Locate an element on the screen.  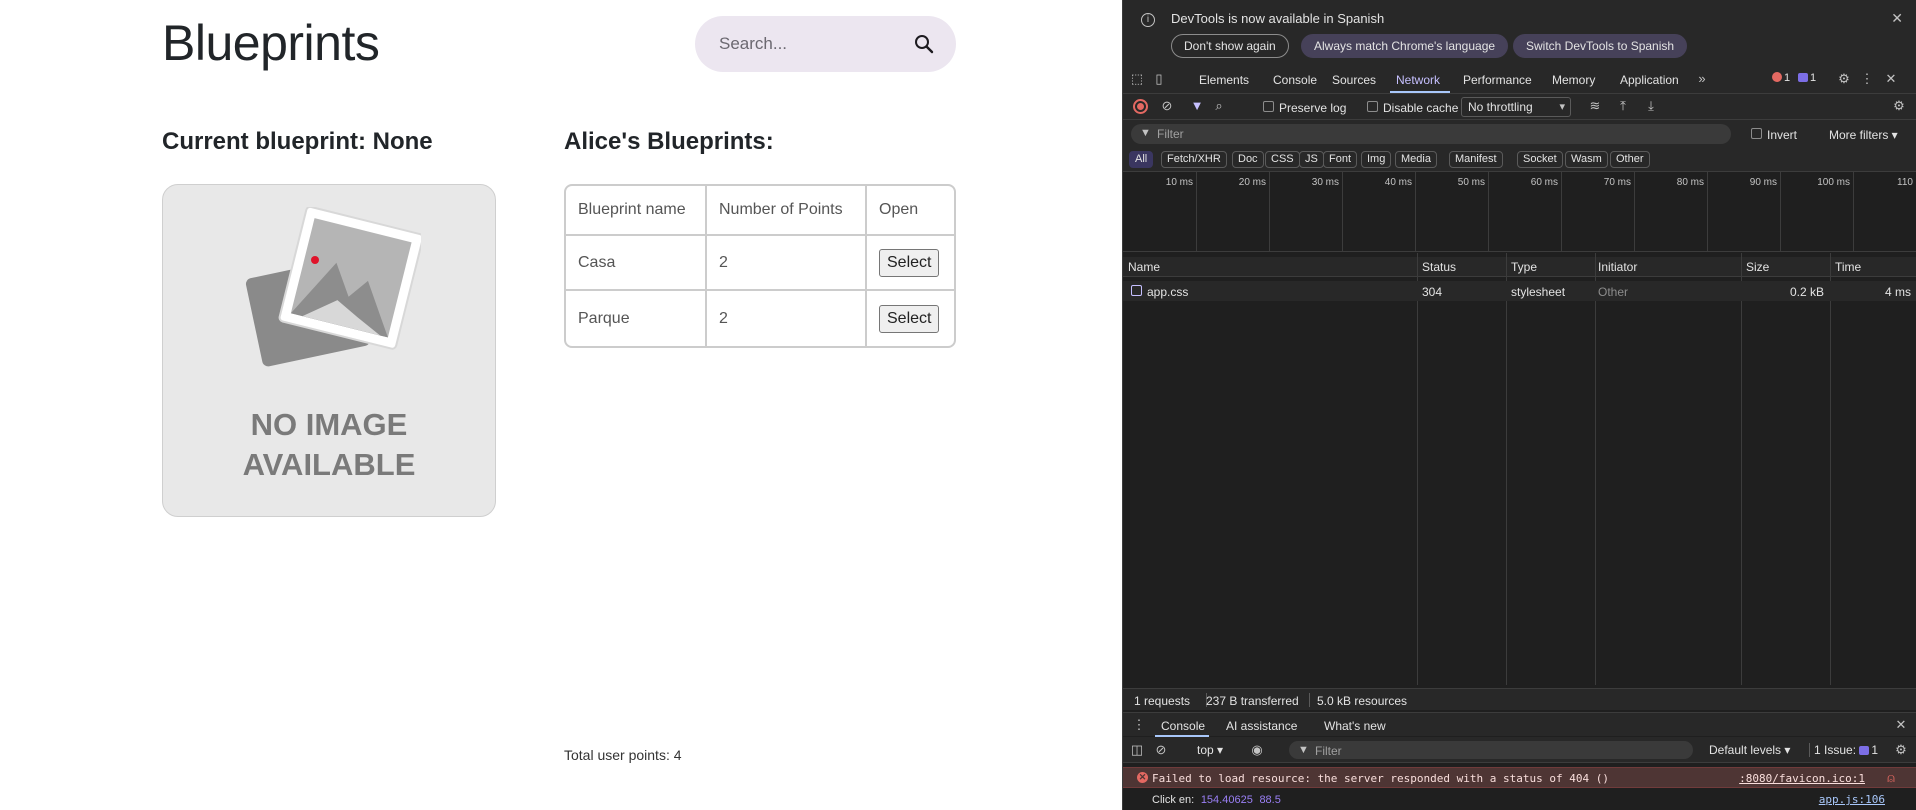
error-count-badge: 1 is located at coordinates (1781, 78).